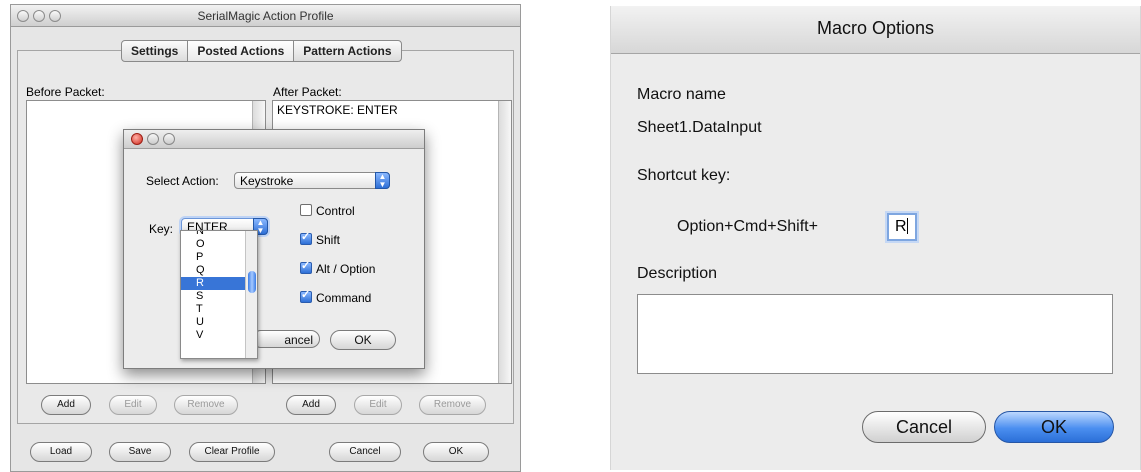  What do you see at coordinates (252, 282) in the screenshot?
I see `scroll-thumb` at bounding box center [252, 282].